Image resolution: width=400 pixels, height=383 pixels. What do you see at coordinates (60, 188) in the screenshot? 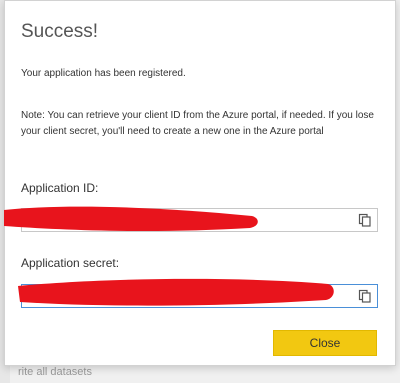
I see `application-id-label: Application ID:` at bounding box center [60, 188].